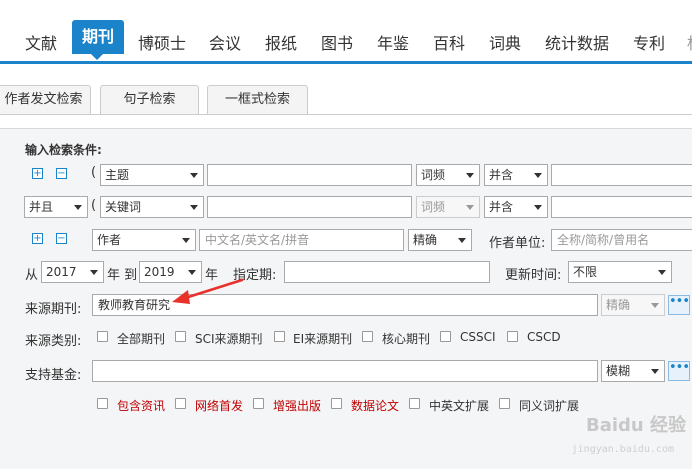 Image resolution: width=692 pixels, height=469 pixels. I want to click on from-label: 从, so click(32, 275).